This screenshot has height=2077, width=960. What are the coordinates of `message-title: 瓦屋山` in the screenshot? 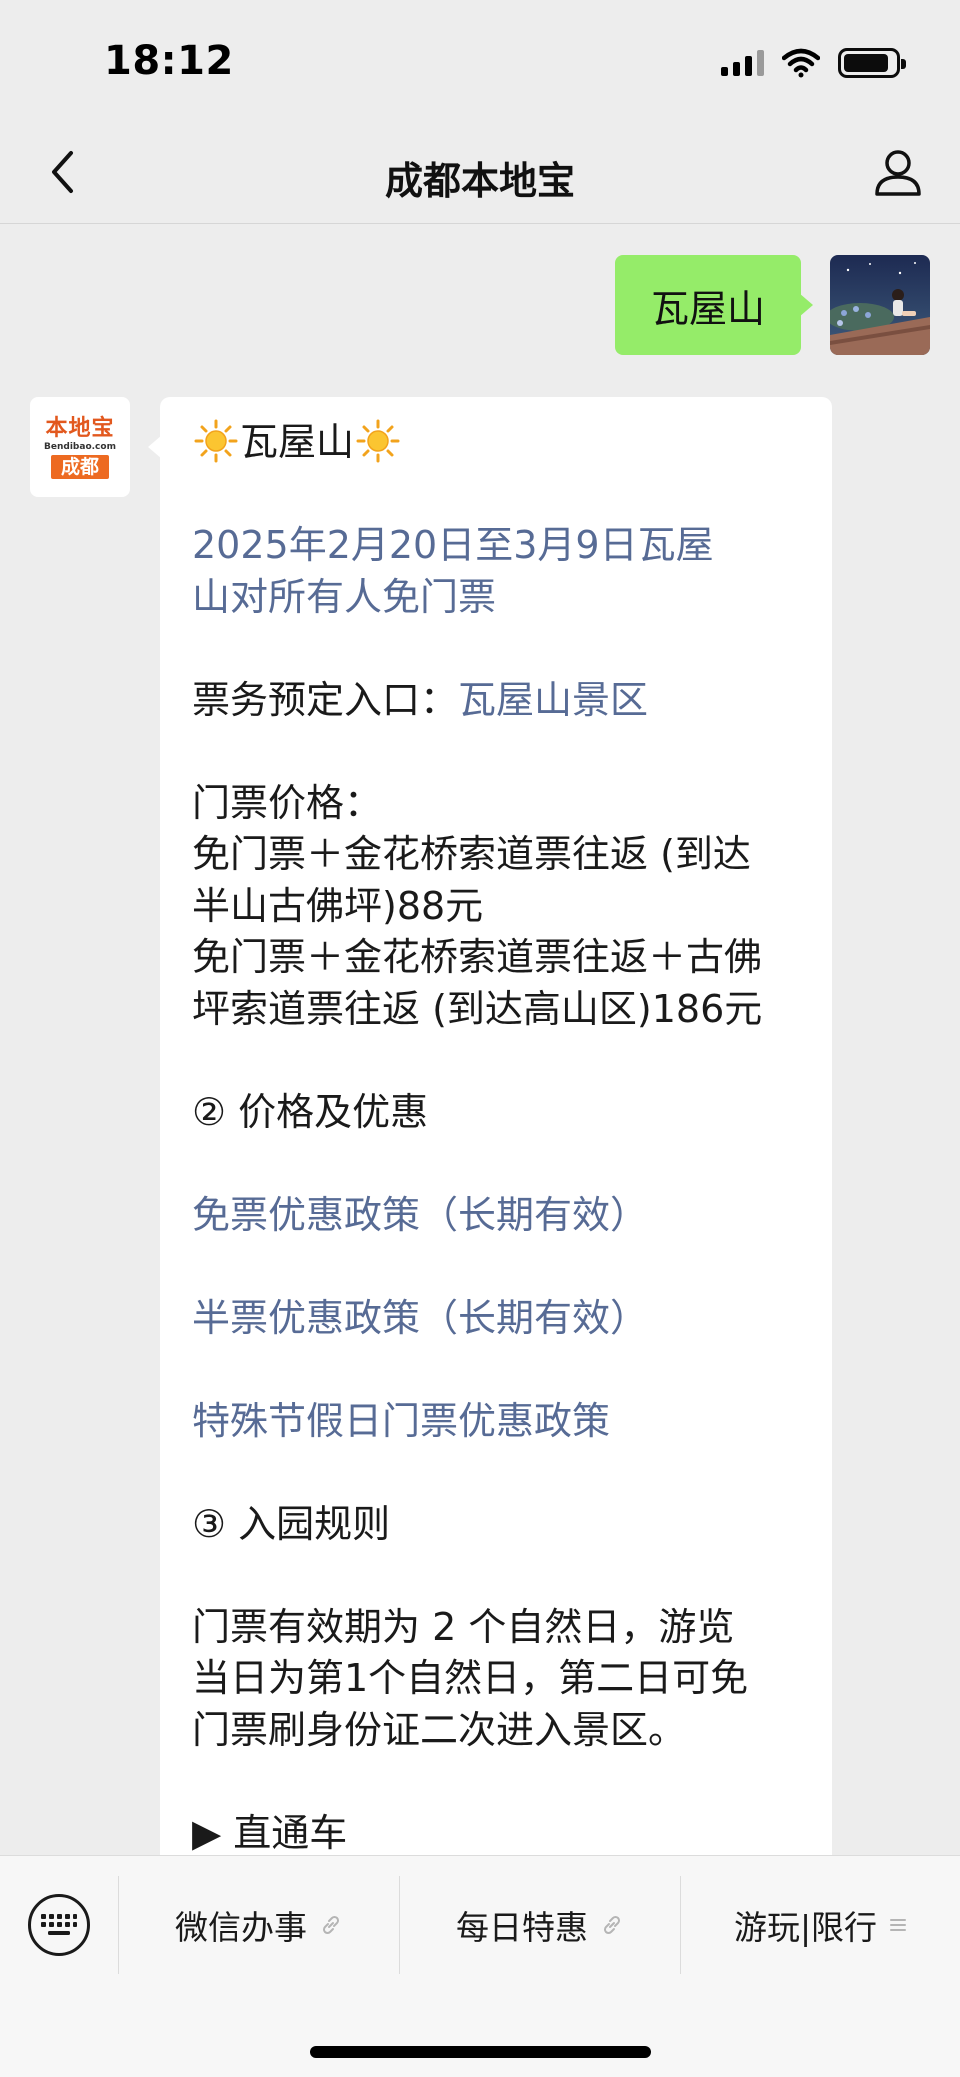 It's located at (297, 442).